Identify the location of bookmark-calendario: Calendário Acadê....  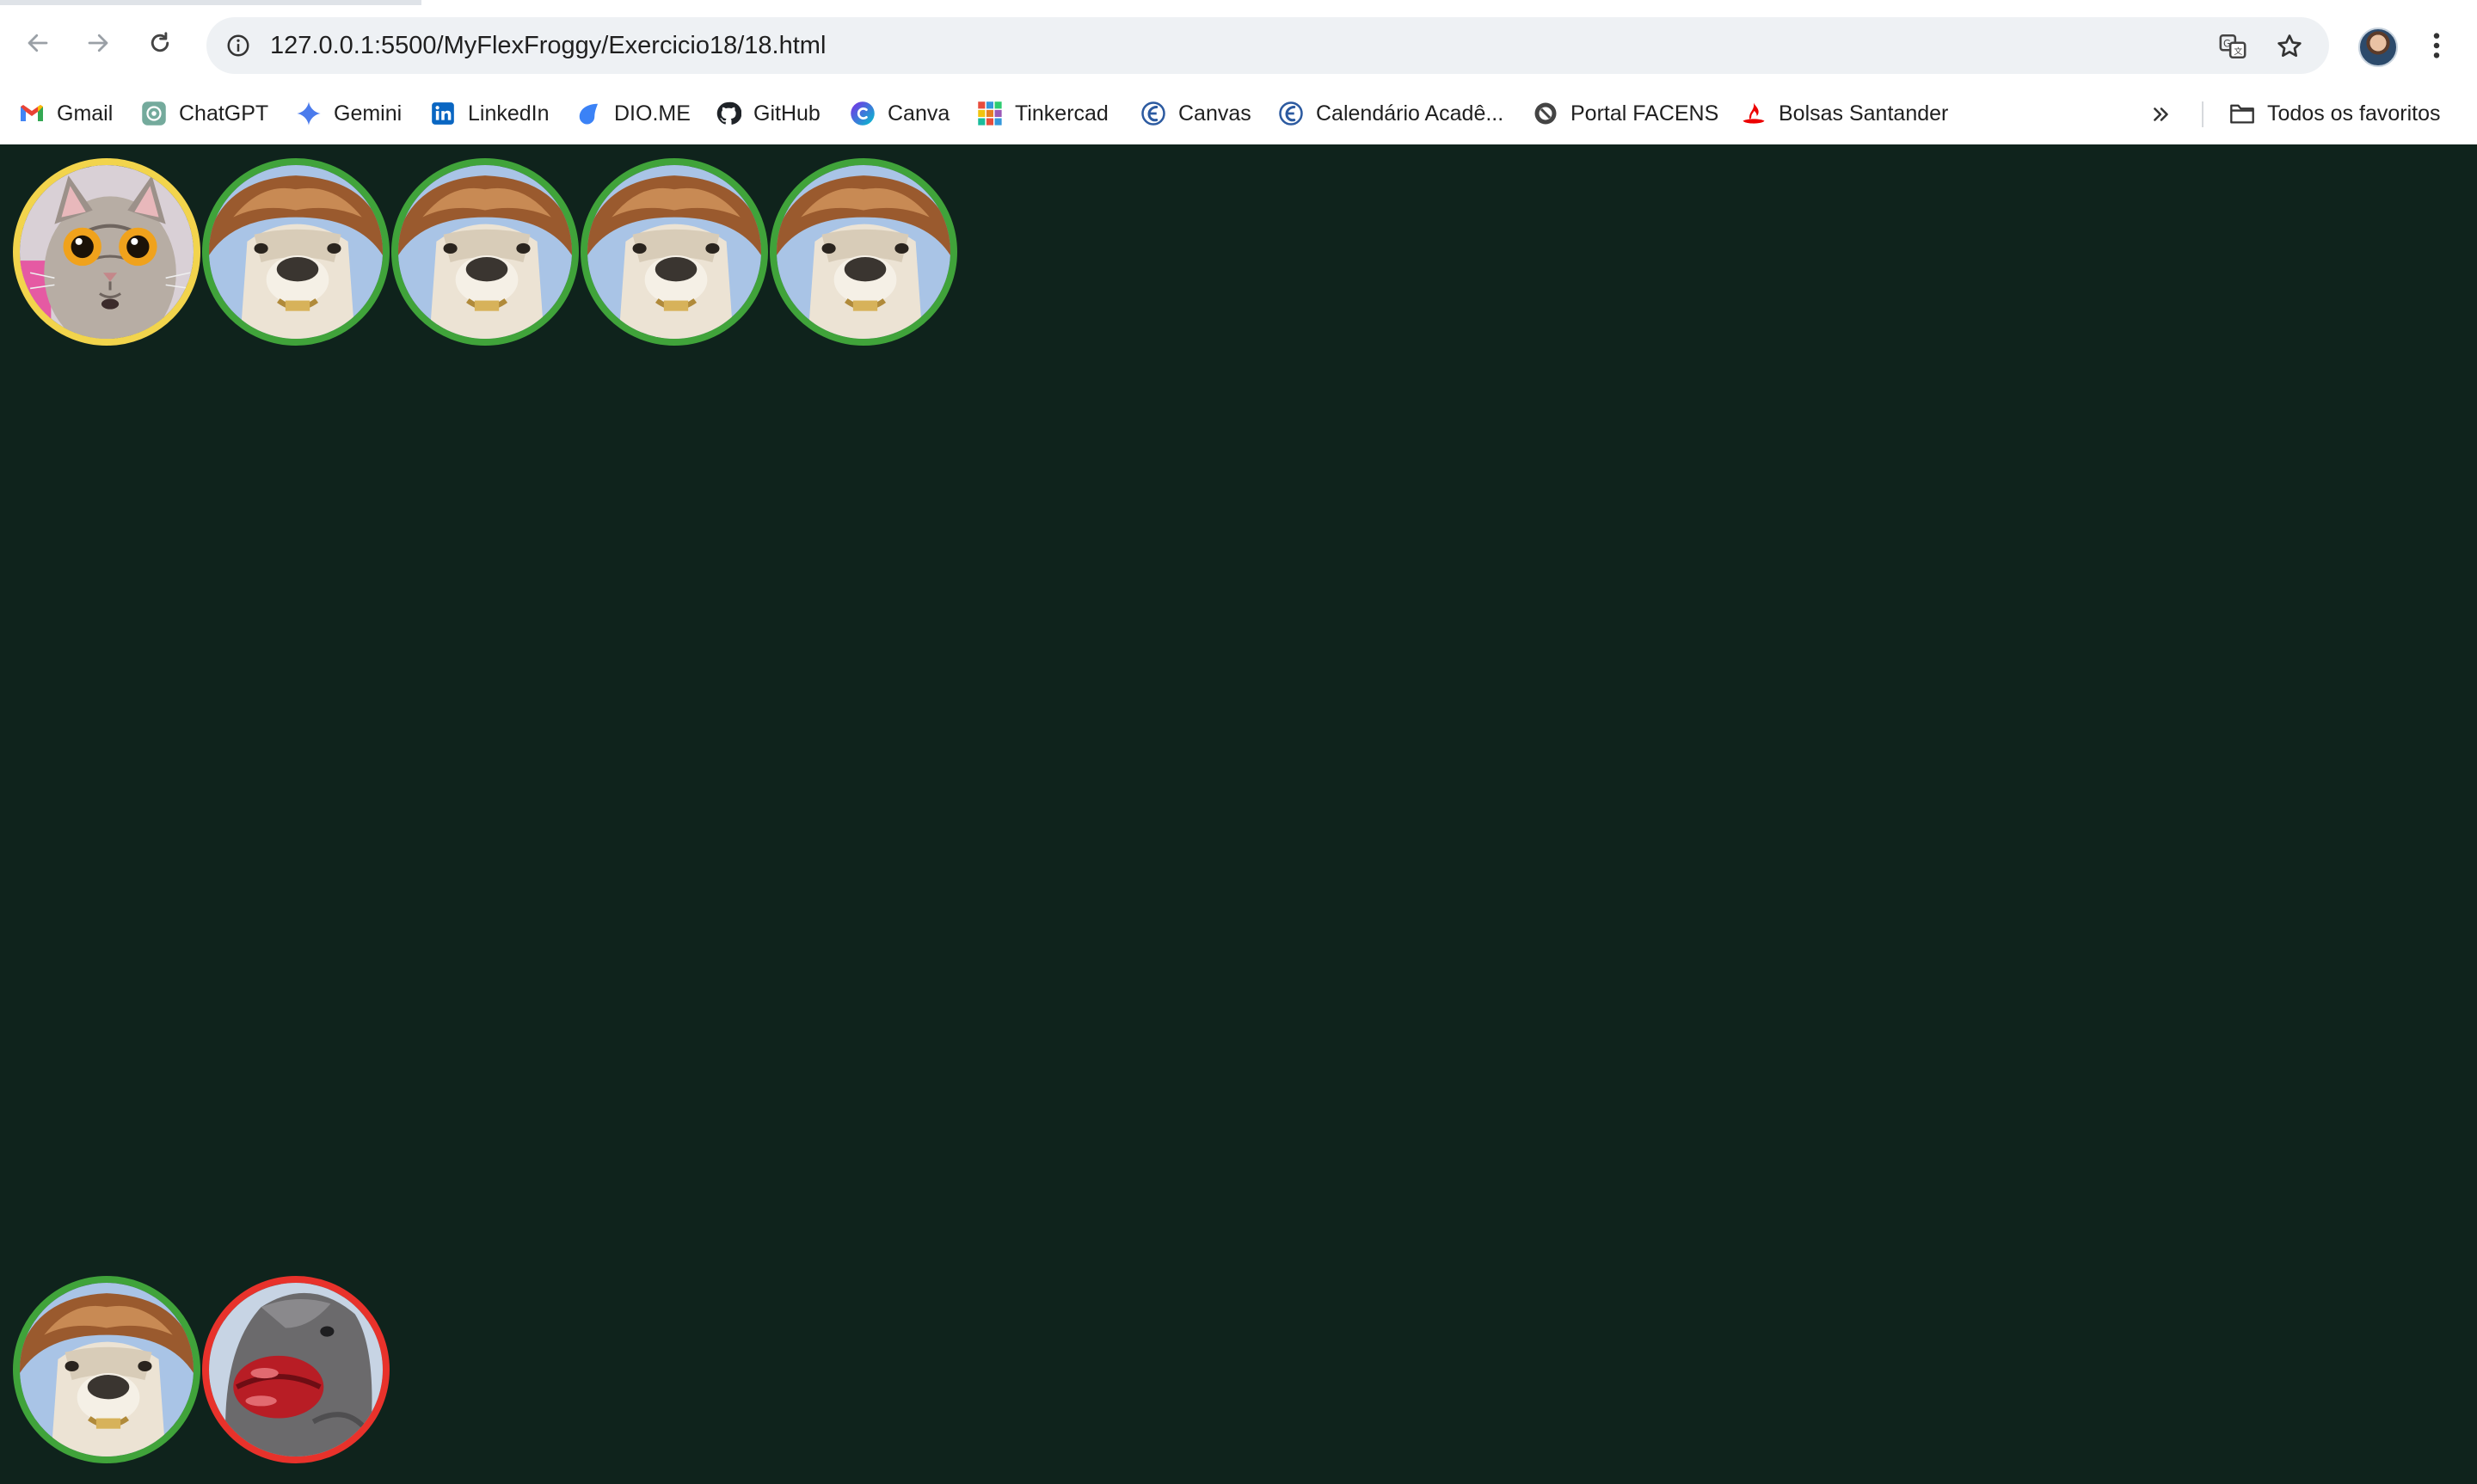
(1391, 114).